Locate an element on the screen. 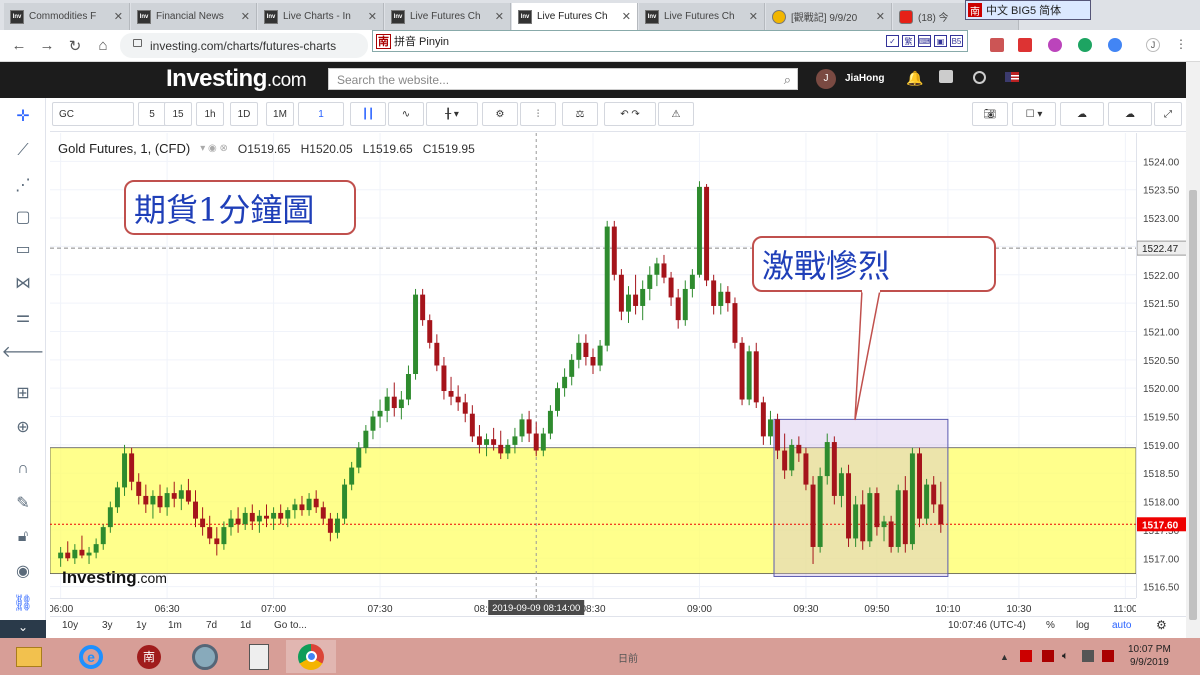  ime-app-icon: 南 is located at coordinates (149, 656).